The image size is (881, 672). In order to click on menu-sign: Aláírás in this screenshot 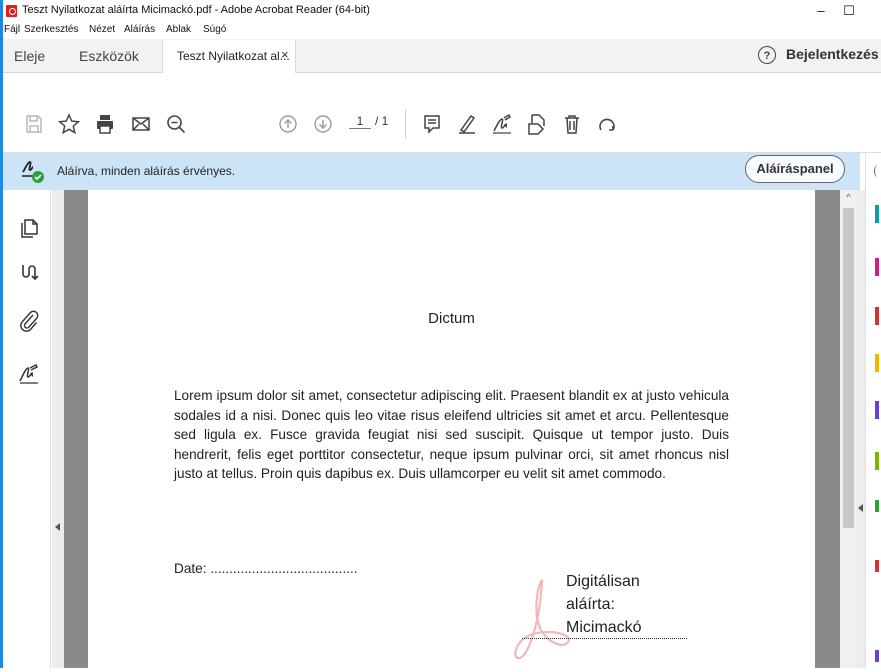, I will do `click(139, 29)`.